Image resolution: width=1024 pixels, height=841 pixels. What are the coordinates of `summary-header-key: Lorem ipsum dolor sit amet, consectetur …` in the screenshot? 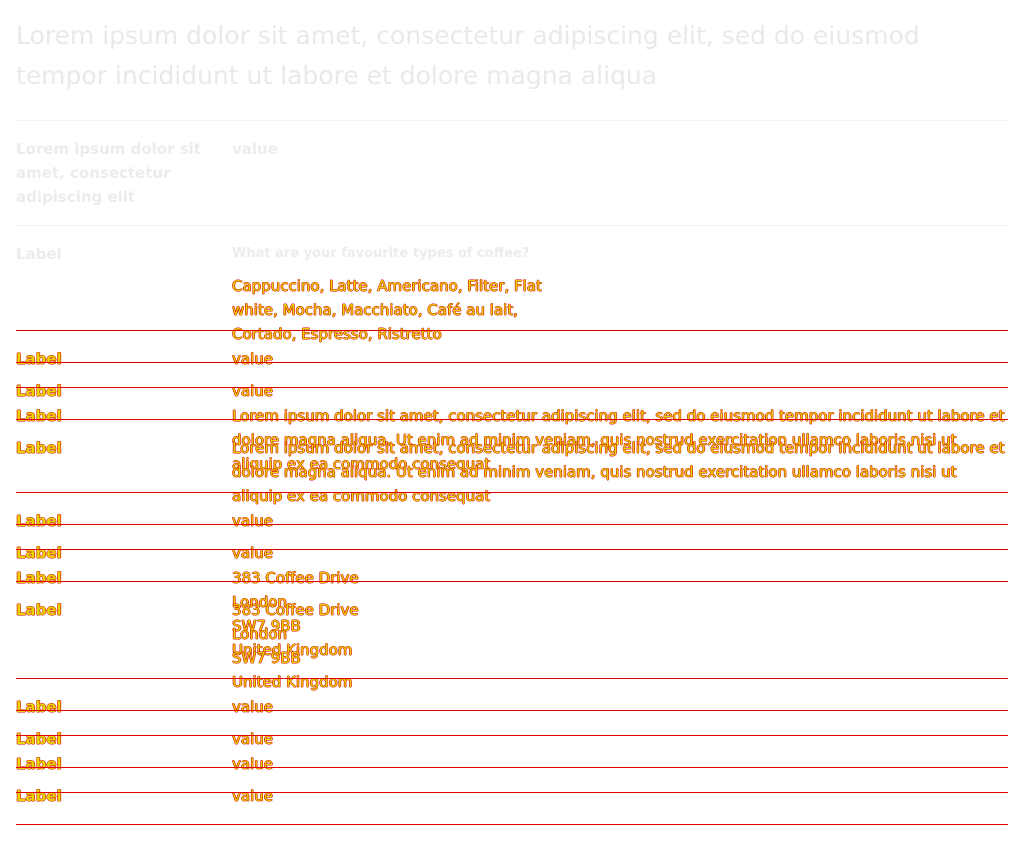 It's located at (108, 173).